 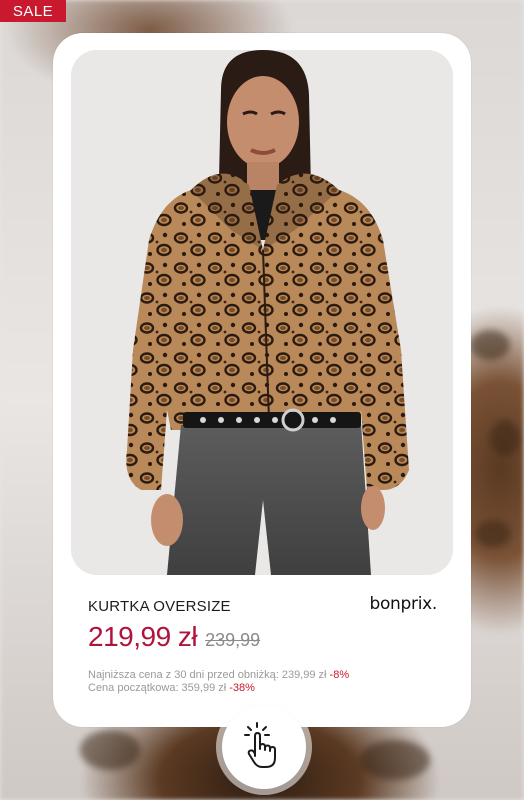 I want to click on initial-price-line: Cena początkowa: 359,99 zł -38%, so click(x=218, y=688).